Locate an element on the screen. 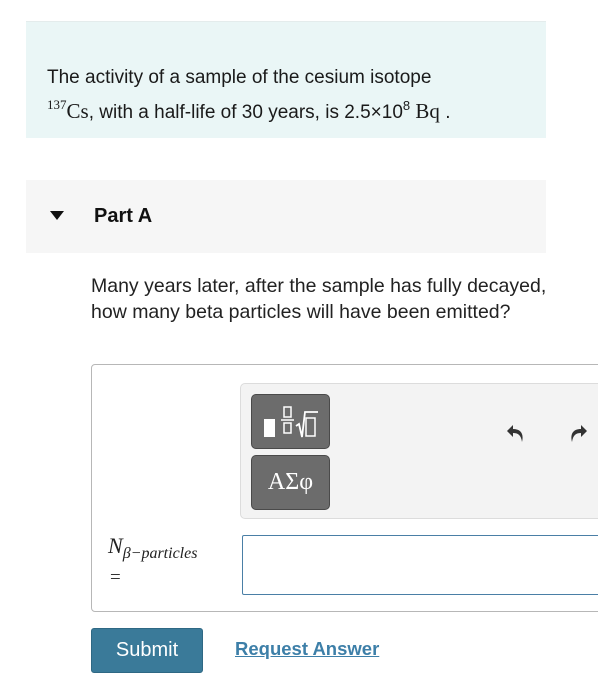  isotope-mass-number: 137 is located at coordinates (57, 104).